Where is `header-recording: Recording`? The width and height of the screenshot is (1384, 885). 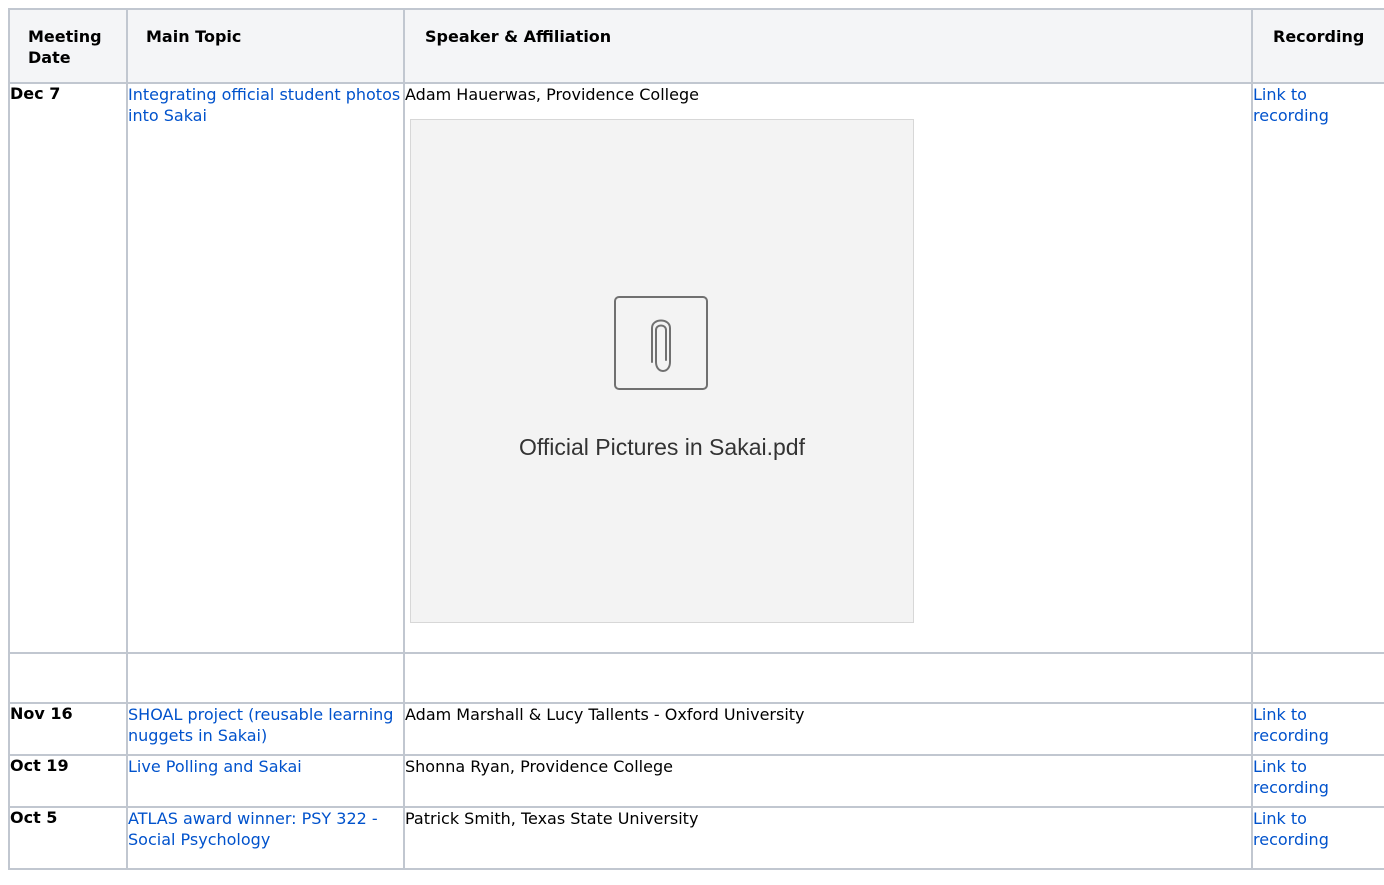 header-recording: Recording is located at coordinates (1317, 46).